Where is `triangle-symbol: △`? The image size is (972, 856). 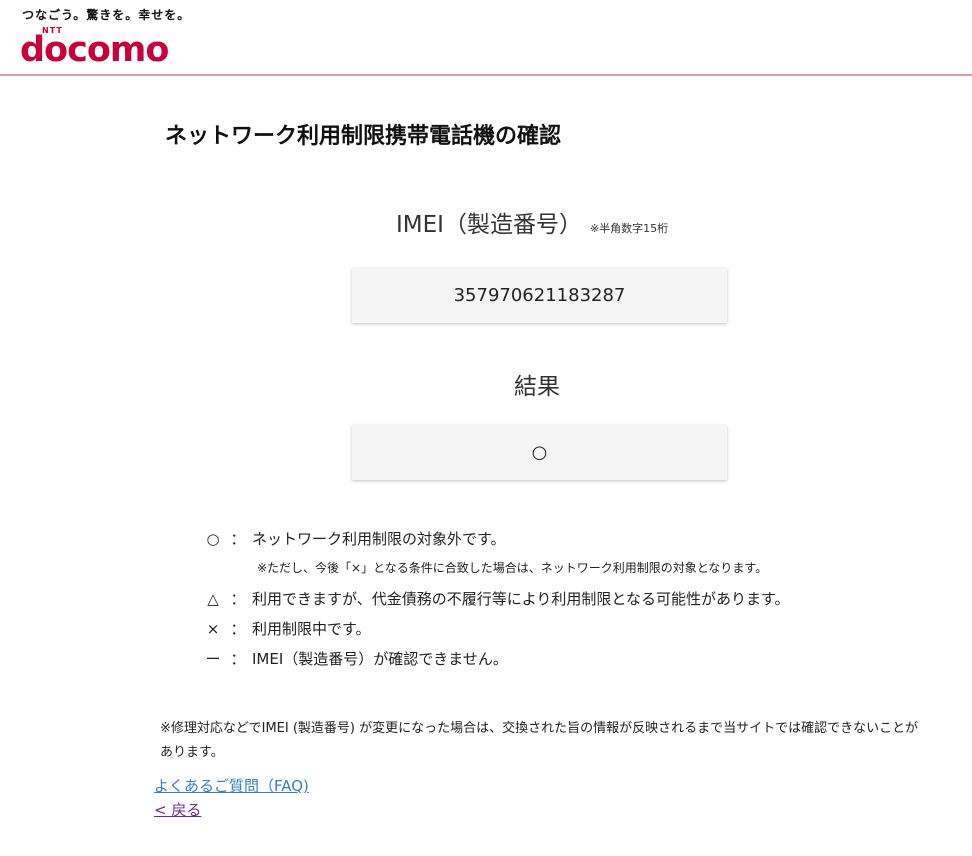
triangle-symbol: △ is located at coordinates (213, 599).